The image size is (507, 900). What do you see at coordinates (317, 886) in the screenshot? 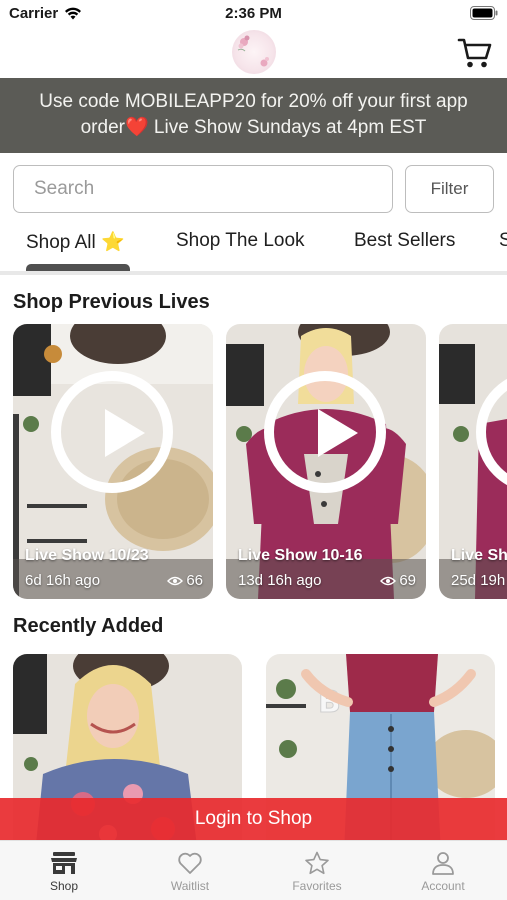
I see `nav-label-favorites: Favorites` at bounding box center [317, 886].